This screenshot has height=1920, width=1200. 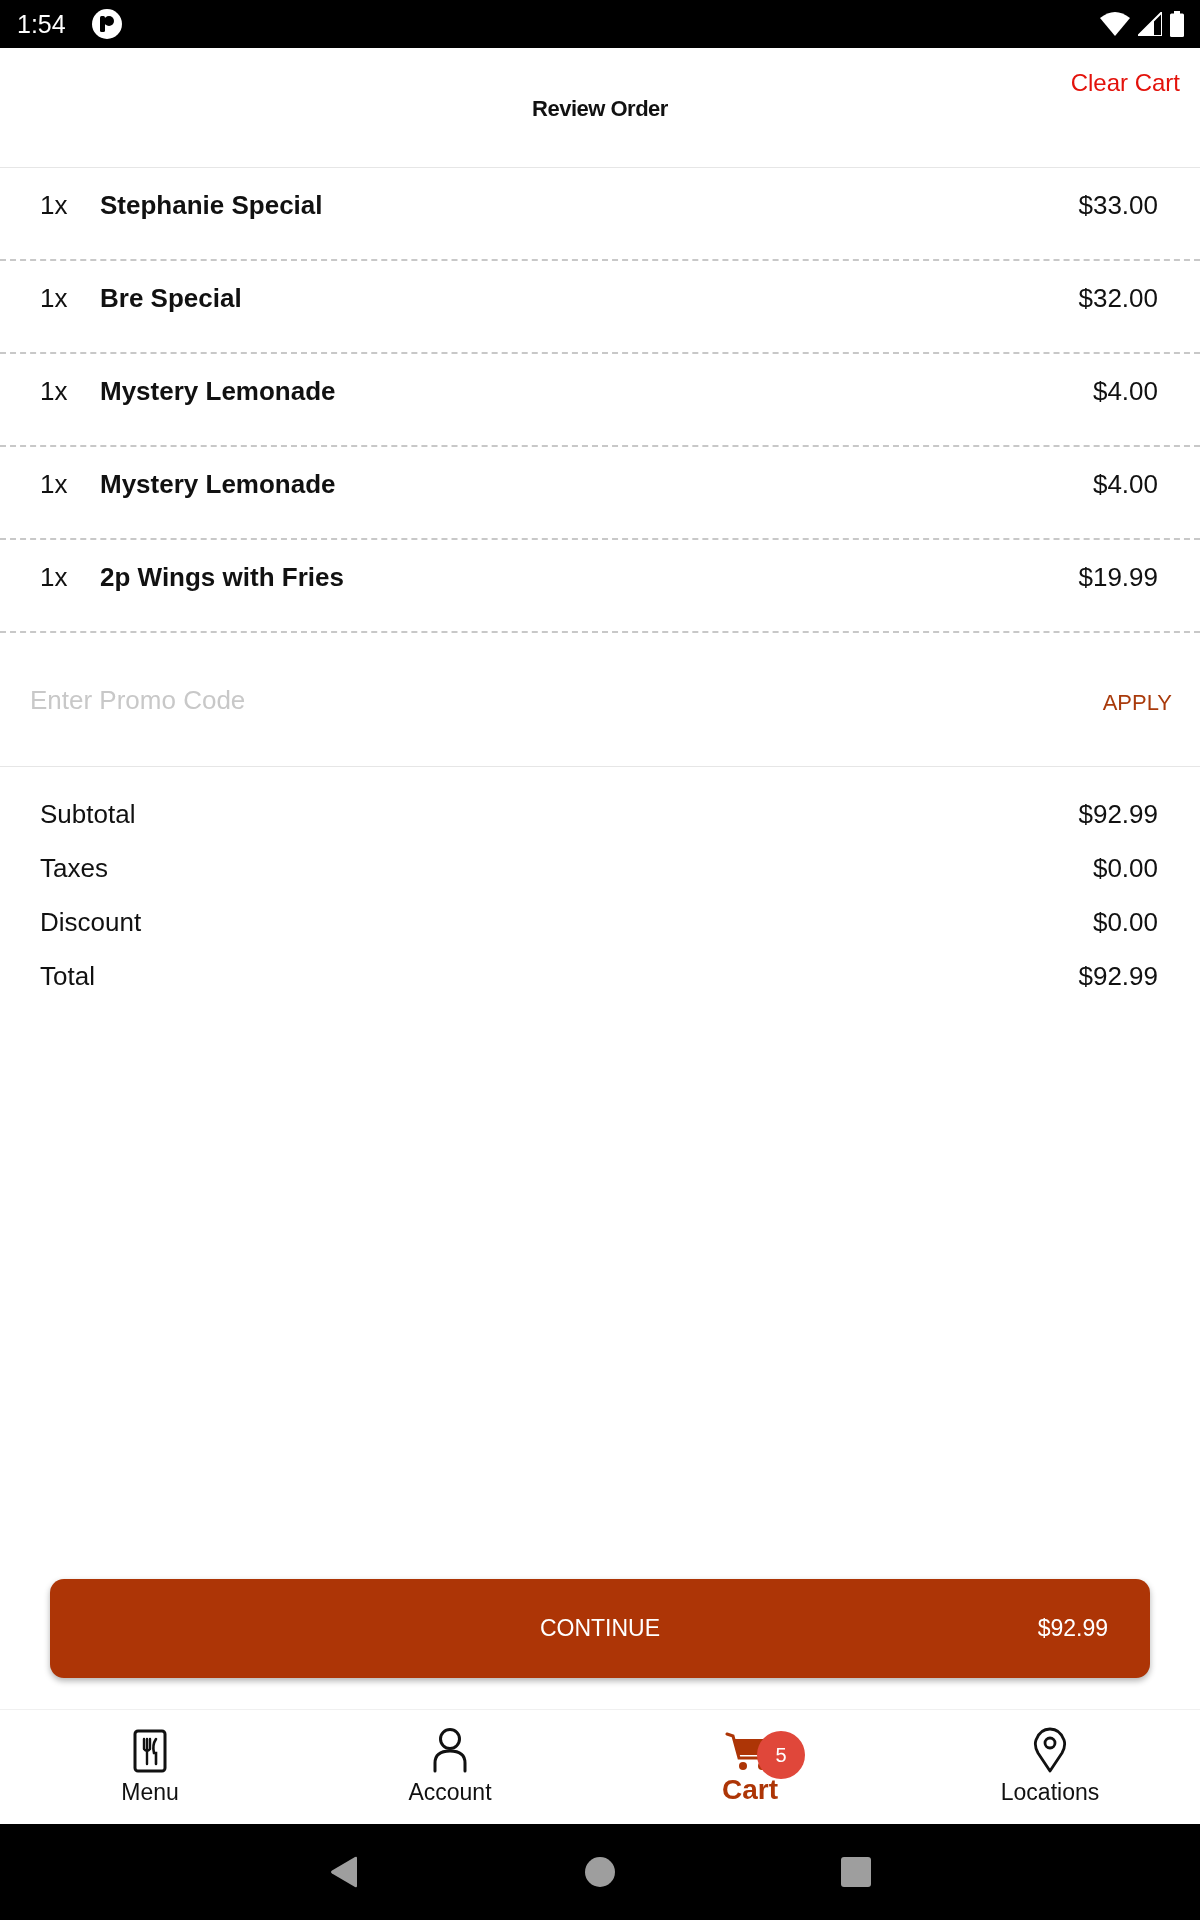 I want to click on clear-cart-button: Clear Cart, so click(x=1125, y=83).